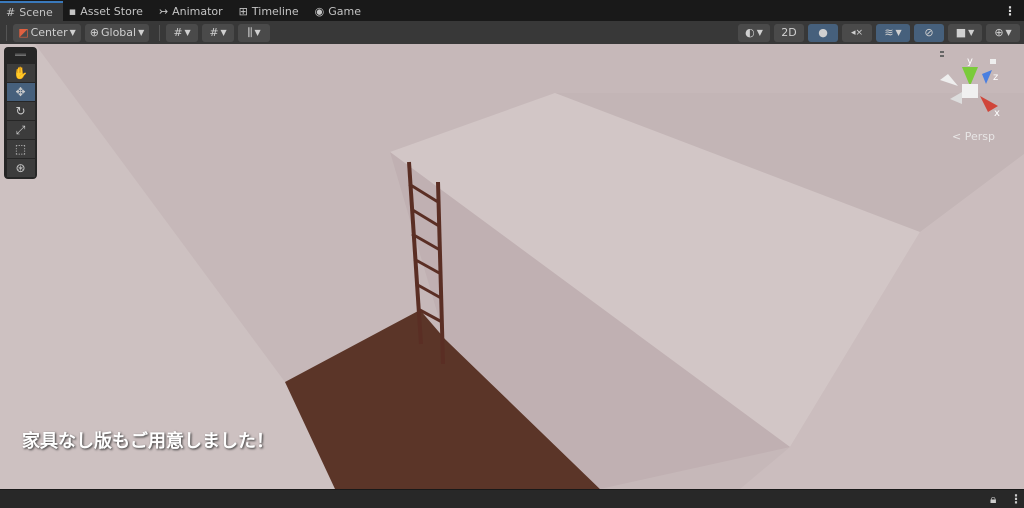  What do you see at coordinates (108, 11) in the screenshot?
I see `tab-asset-store: ▪ Asset Store` at bounding box center [108, 11].